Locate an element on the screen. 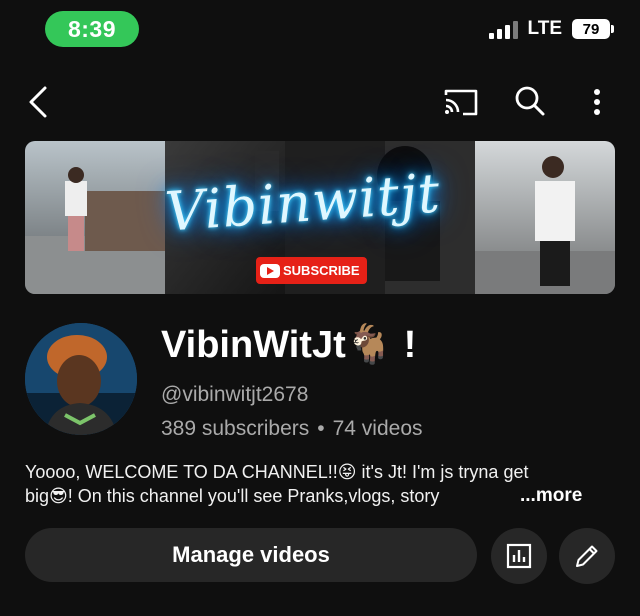 The width and height of the screenshot is (640, 616). more-options-button is located at coordinates (597, 102).